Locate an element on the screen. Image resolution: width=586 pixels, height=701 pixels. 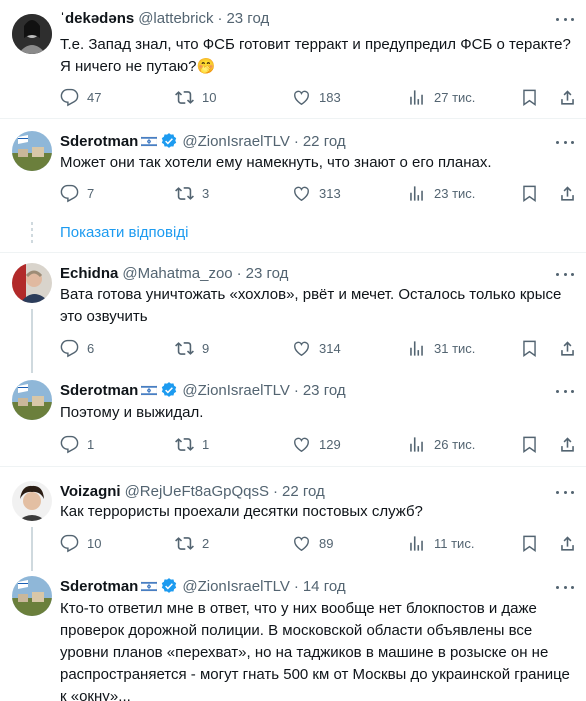
reply-button: 10 is located at coordinates (80, 543).